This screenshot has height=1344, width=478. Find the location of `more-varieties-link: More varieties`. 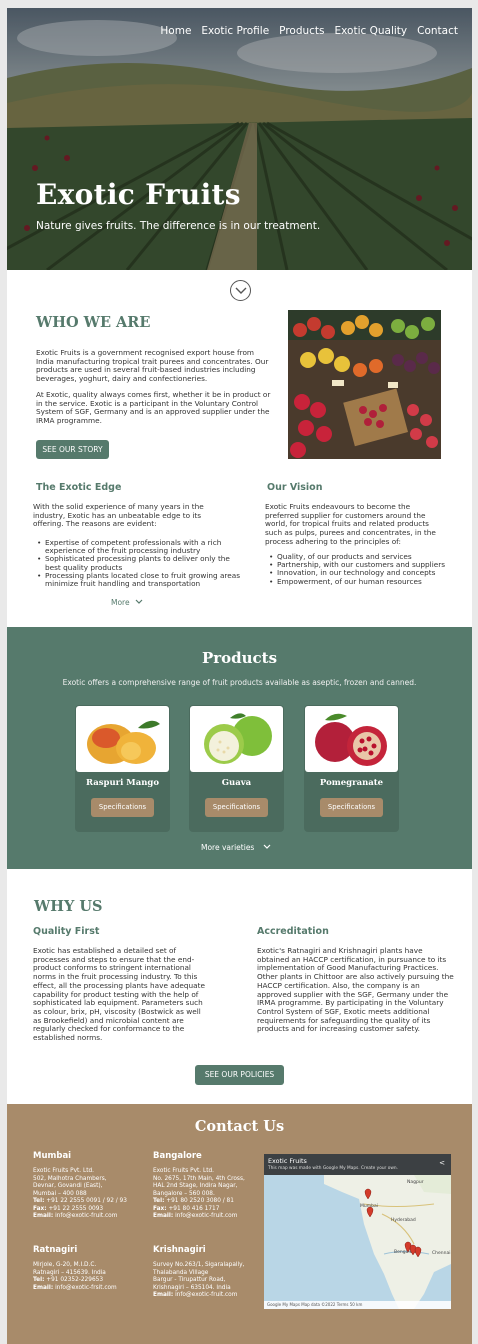

more-varieties-link: More varieties is located at coordinates (236, 847).